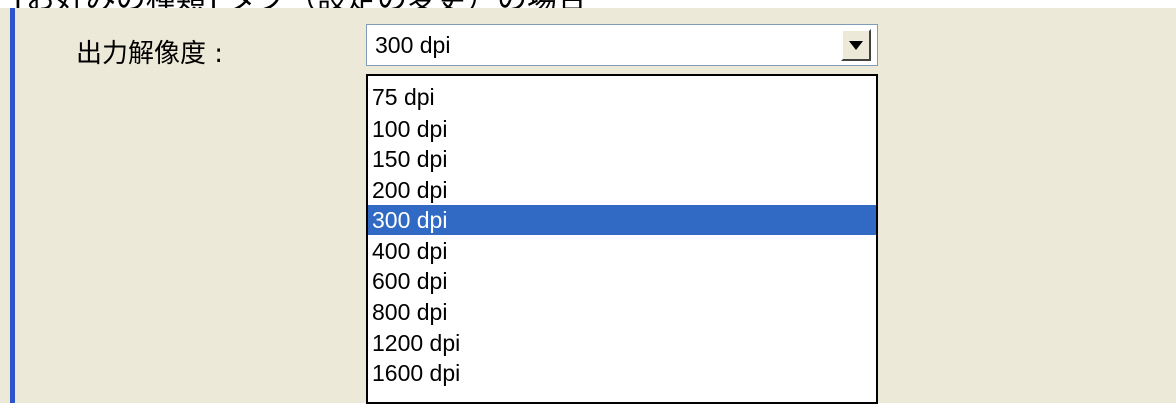 This screenshot has height=404, width=1176. I want to click on panel-left-border, so click(12, 205).